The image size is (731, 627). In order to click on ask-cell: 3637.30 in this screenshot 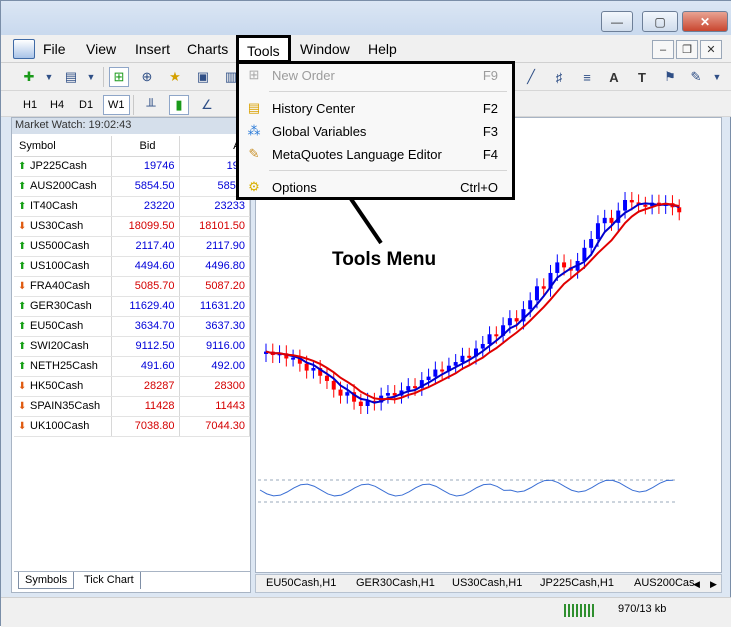, I will do `click(214, 326)`.